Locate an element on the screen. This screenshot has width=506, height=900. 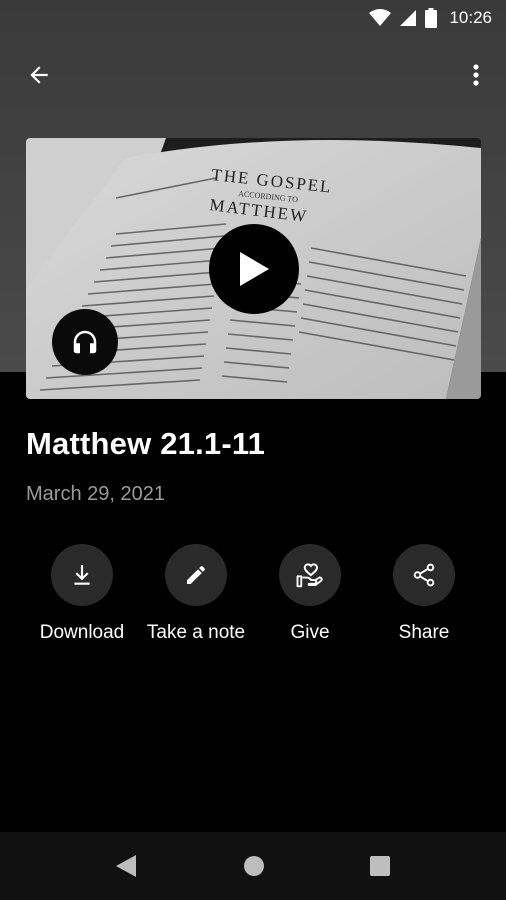
listen-audio-button is located at coordinates (85, 342).